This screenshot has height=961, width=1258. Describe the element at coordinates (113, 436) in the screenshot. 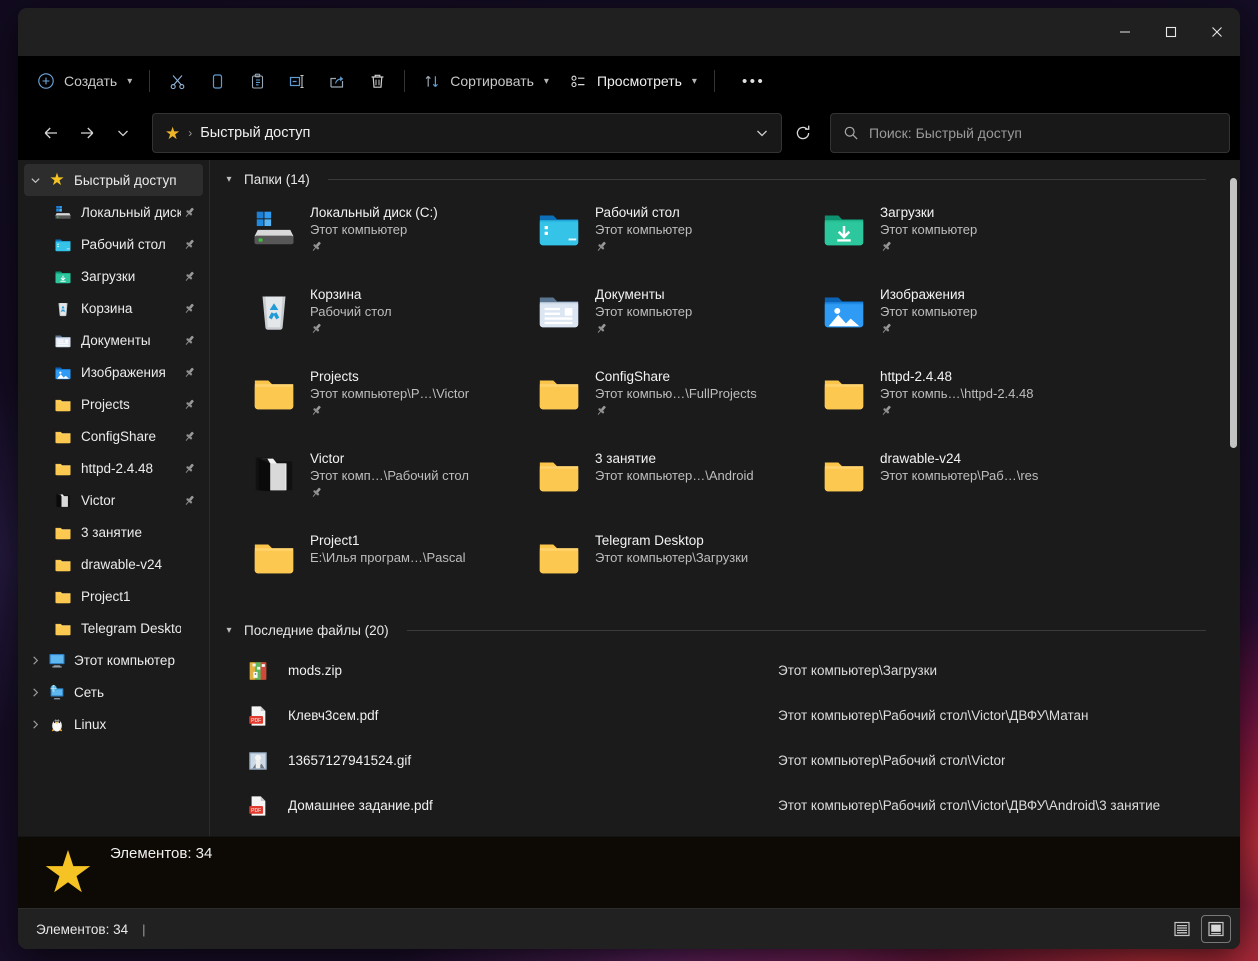

I see `sidebar-item-8: ConfigShare` at that location.